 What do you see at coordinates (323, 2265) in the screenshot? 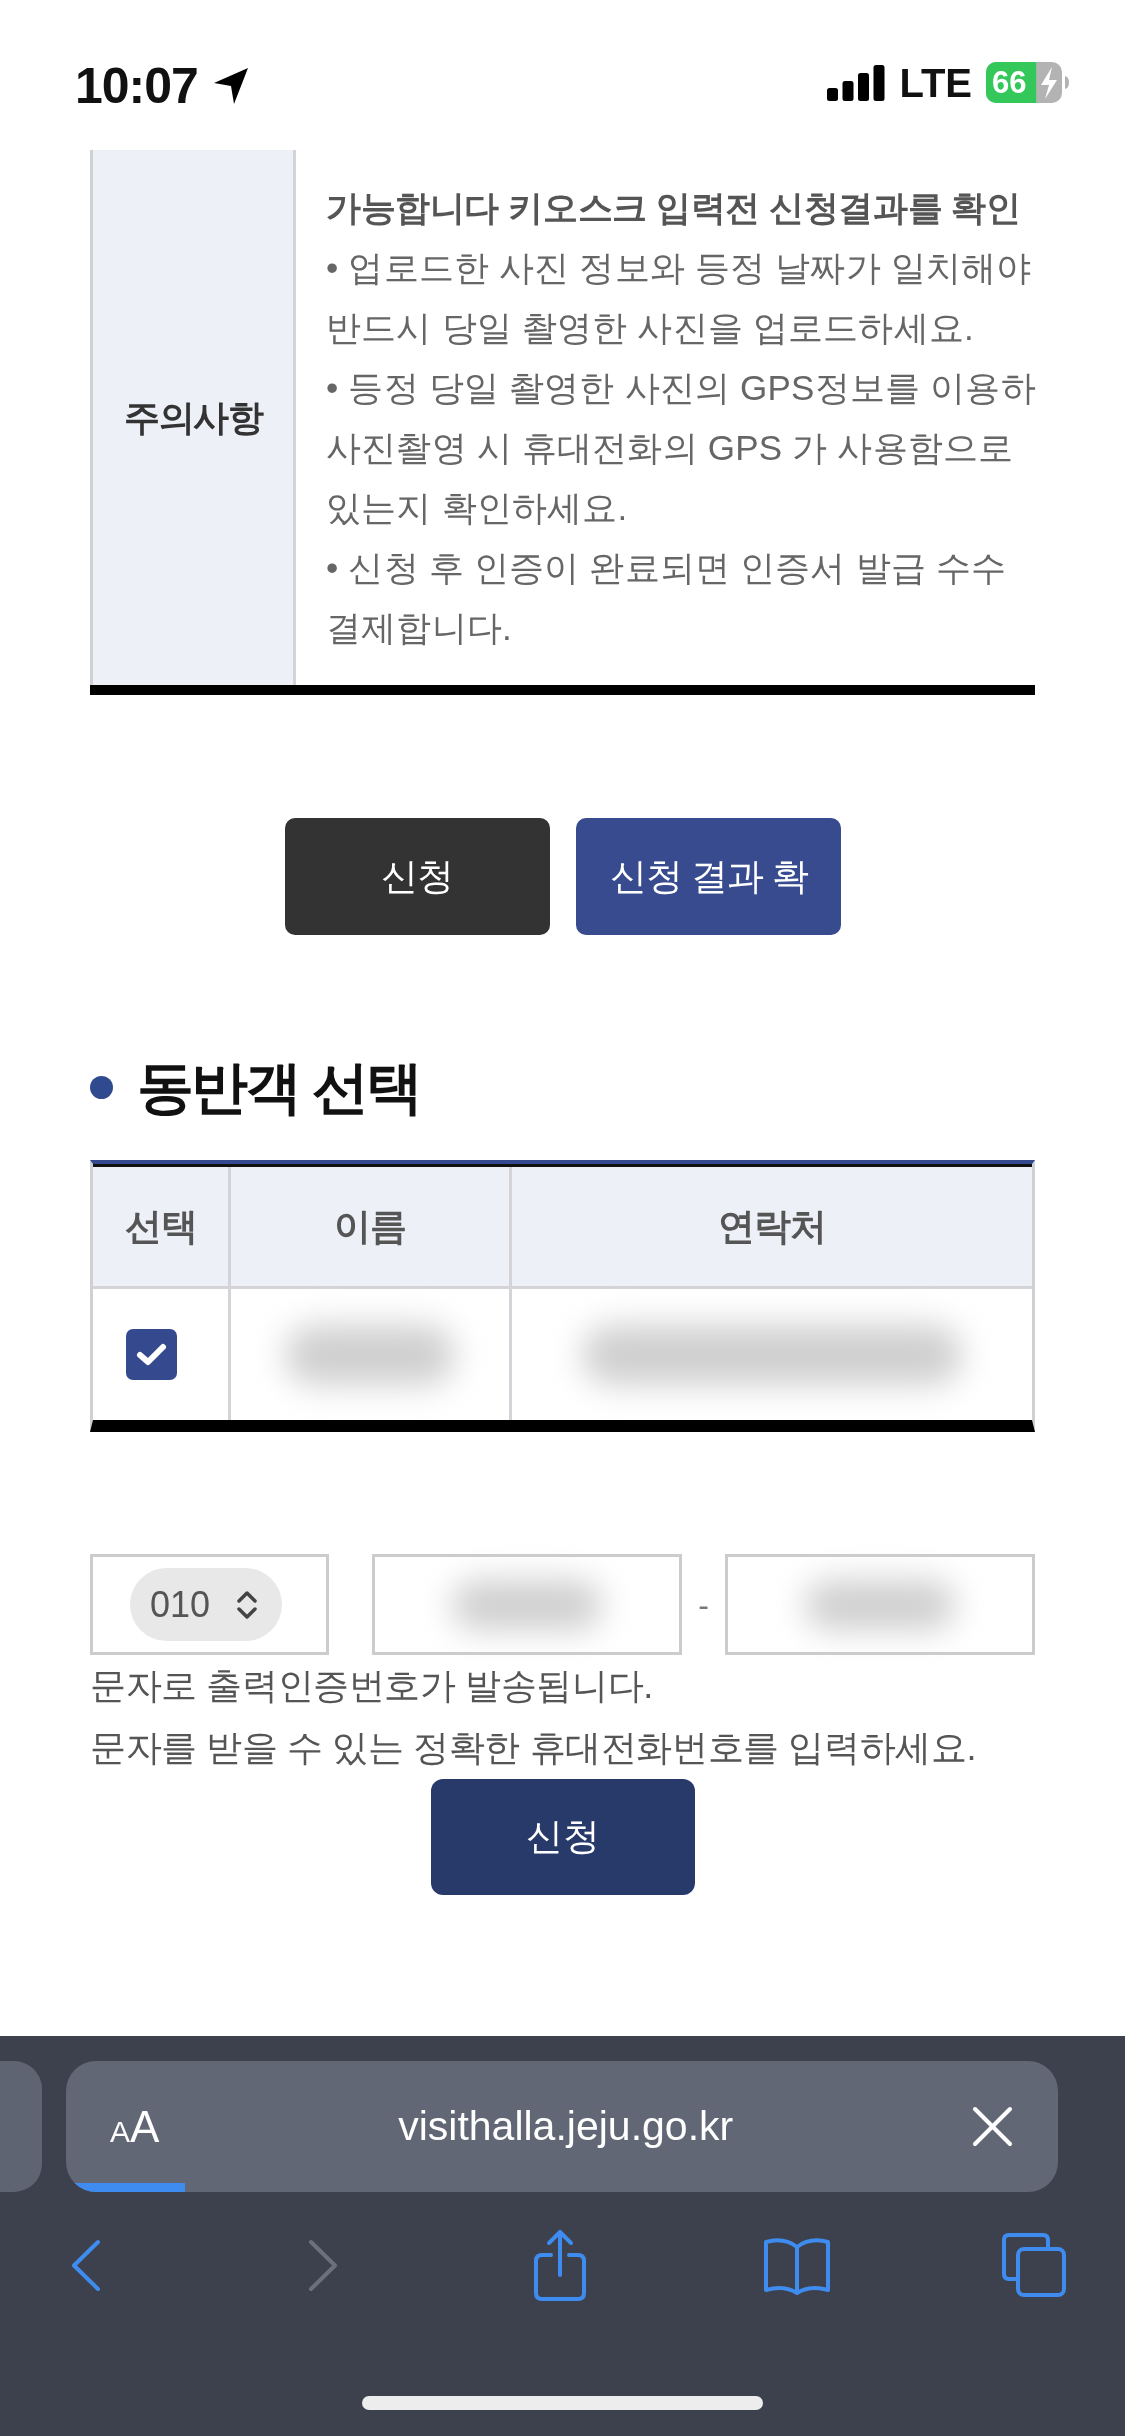
I see `chevron-right-icon` at bounding box center [323, 2265].